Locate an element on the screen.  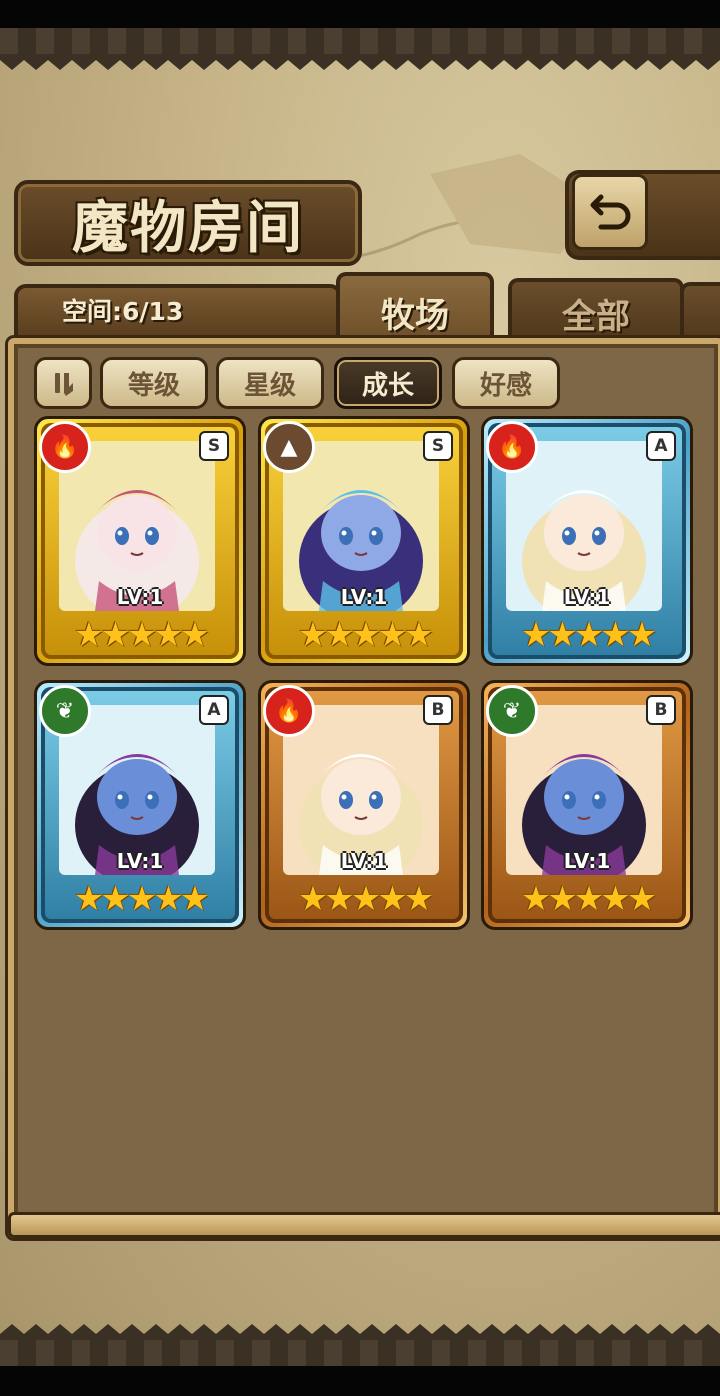
filter-affection: 好感 is located at coordinates (506, 383).